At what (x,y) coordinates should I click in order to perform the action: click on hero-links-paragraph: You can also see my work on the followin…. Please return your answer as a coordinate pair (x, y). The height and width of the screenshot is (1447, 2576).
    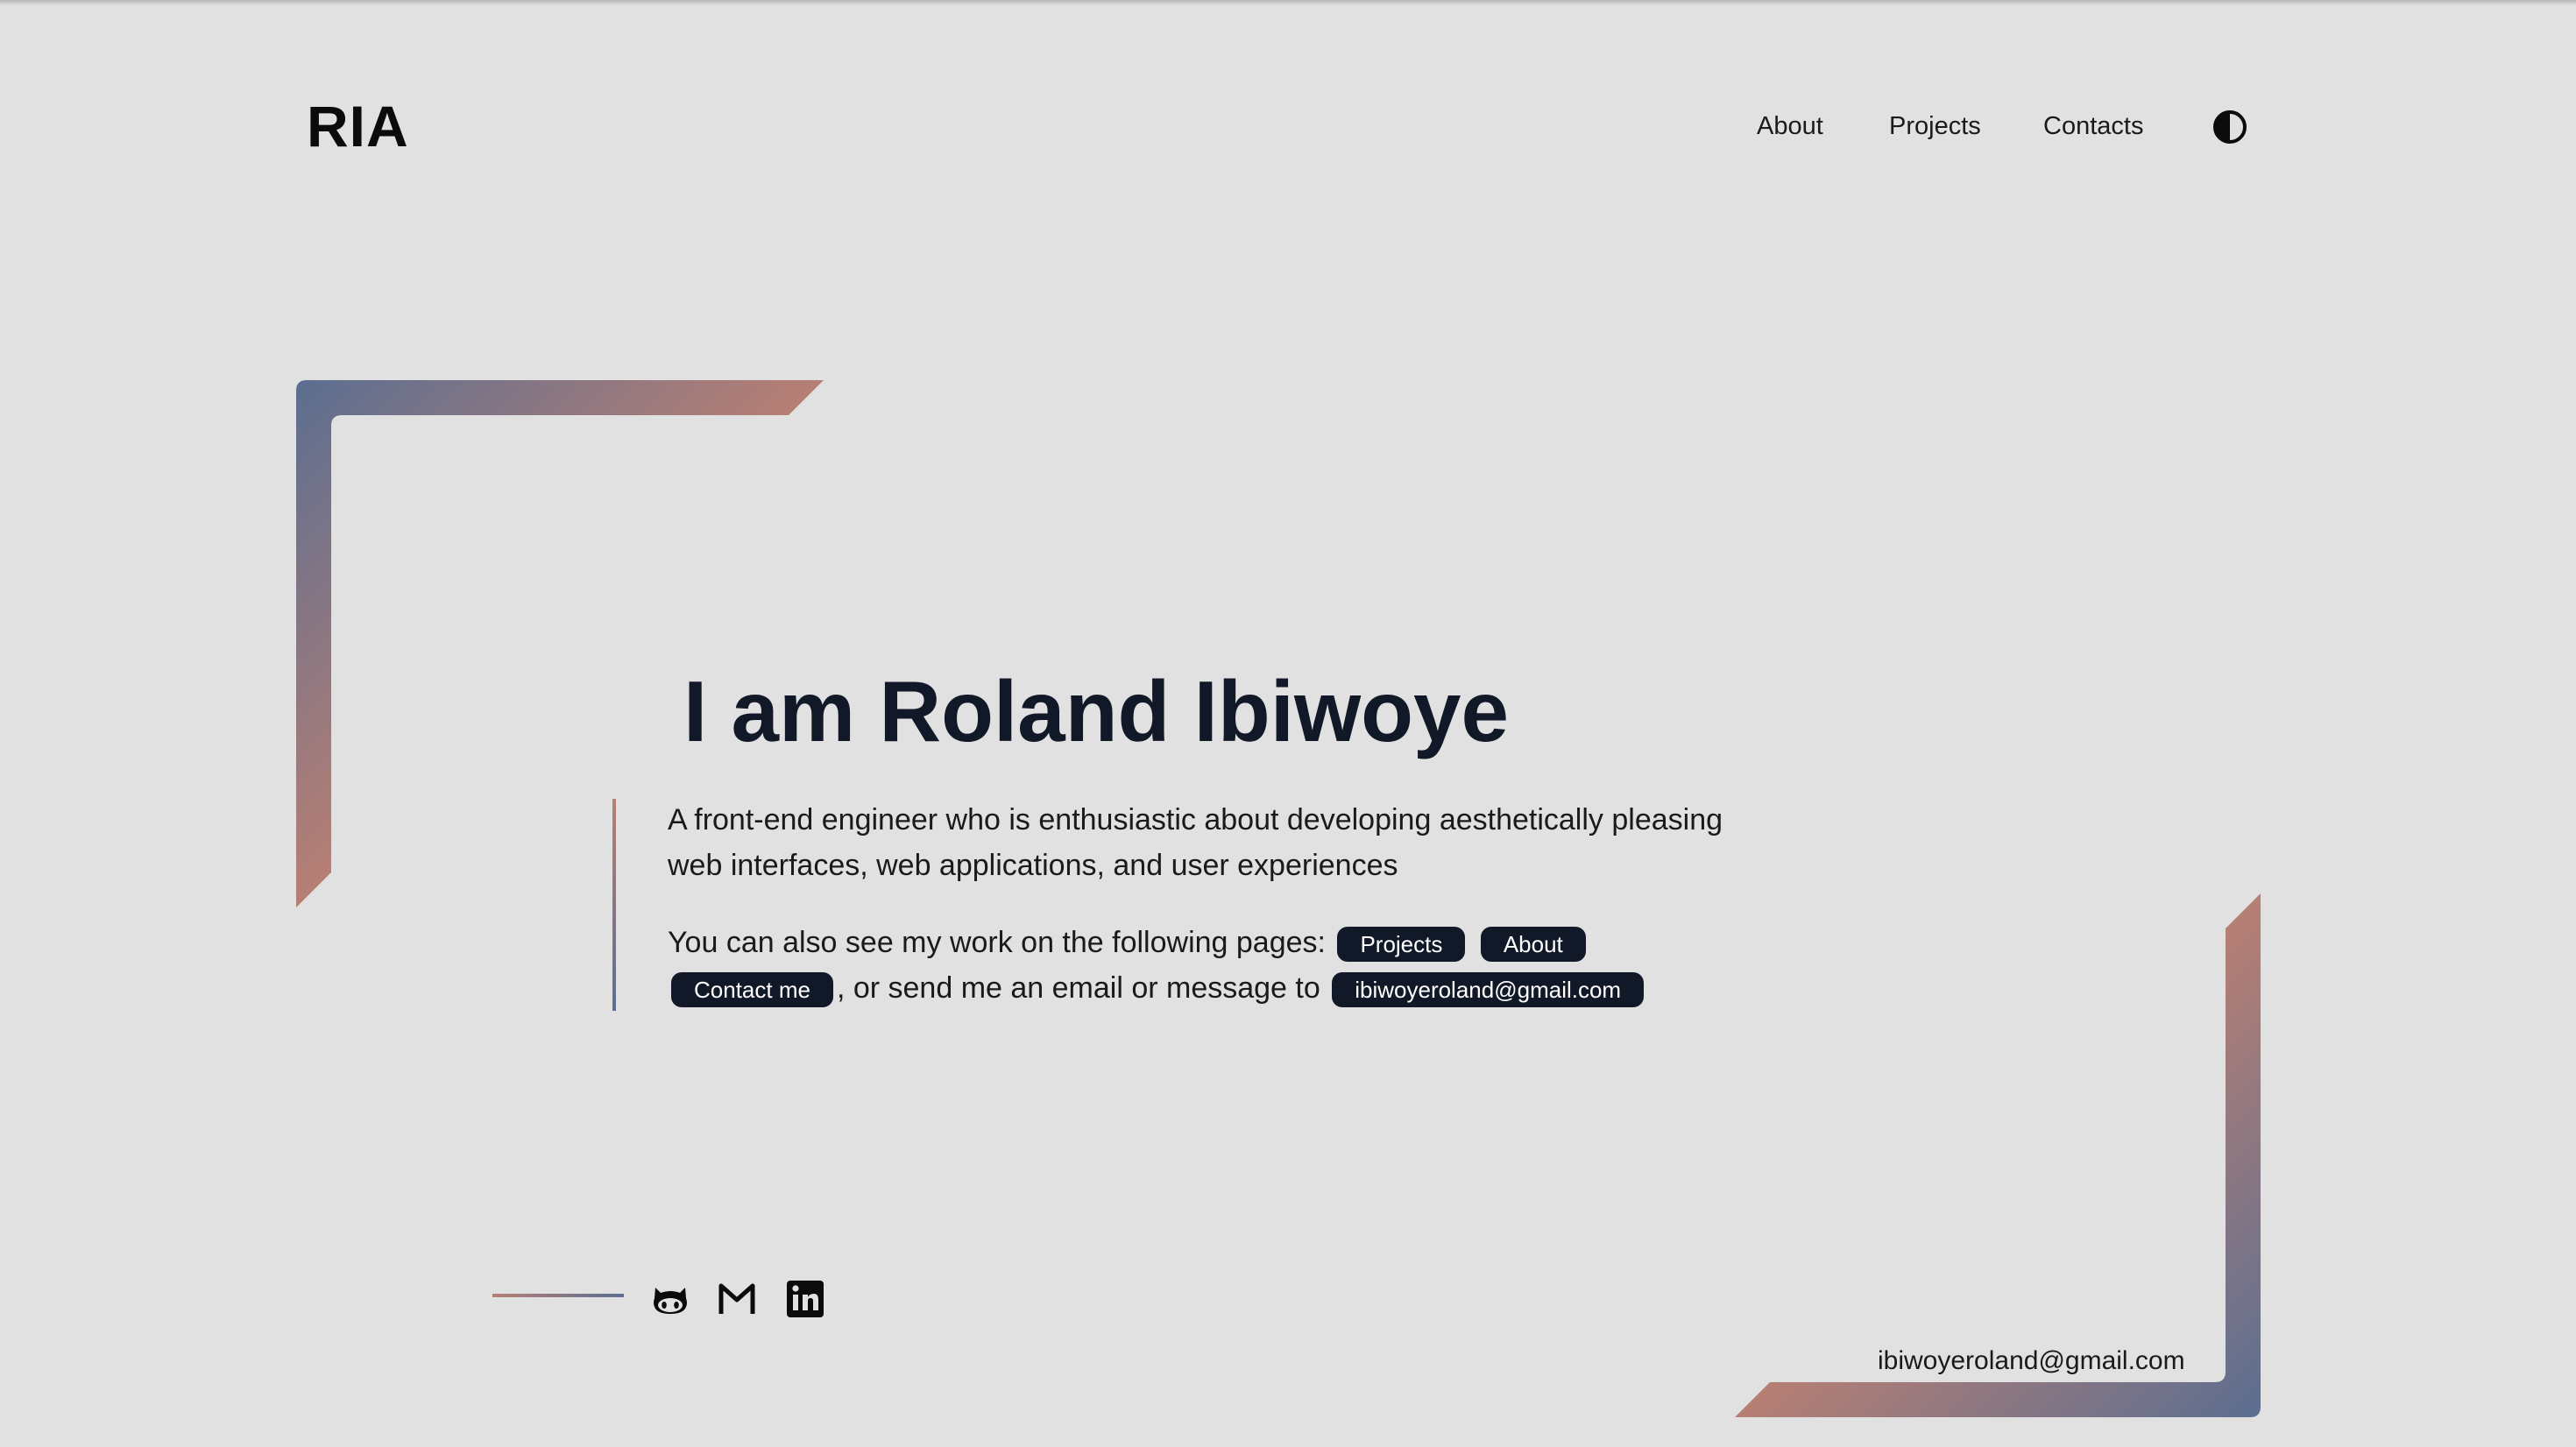
    Looking at the image, I should click on (1202, 965).